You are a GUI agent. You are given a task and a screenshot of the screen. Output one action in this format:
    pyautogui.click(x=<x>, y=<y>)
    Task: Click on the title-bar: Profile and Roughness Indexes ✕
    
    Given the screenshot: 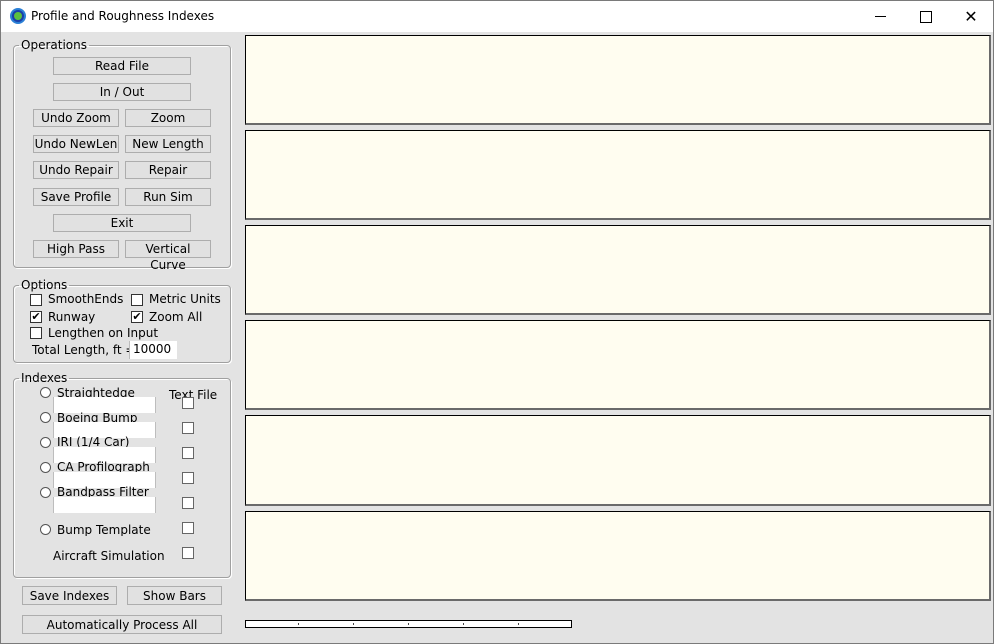 What is the action you would take?
    pyautogui.click(x=497, y=16)
    